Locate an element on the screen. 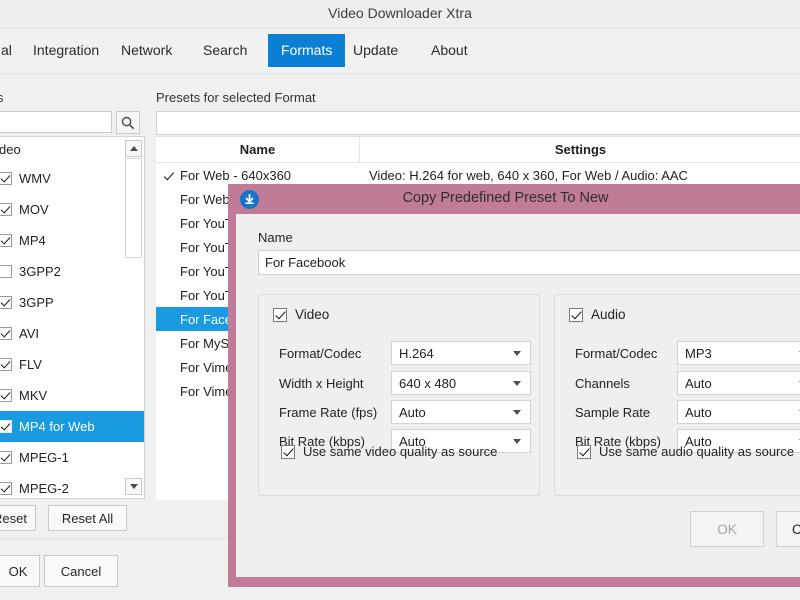 This screenshot has height=600, width=800. search-input is located at coordinates (56, 122).